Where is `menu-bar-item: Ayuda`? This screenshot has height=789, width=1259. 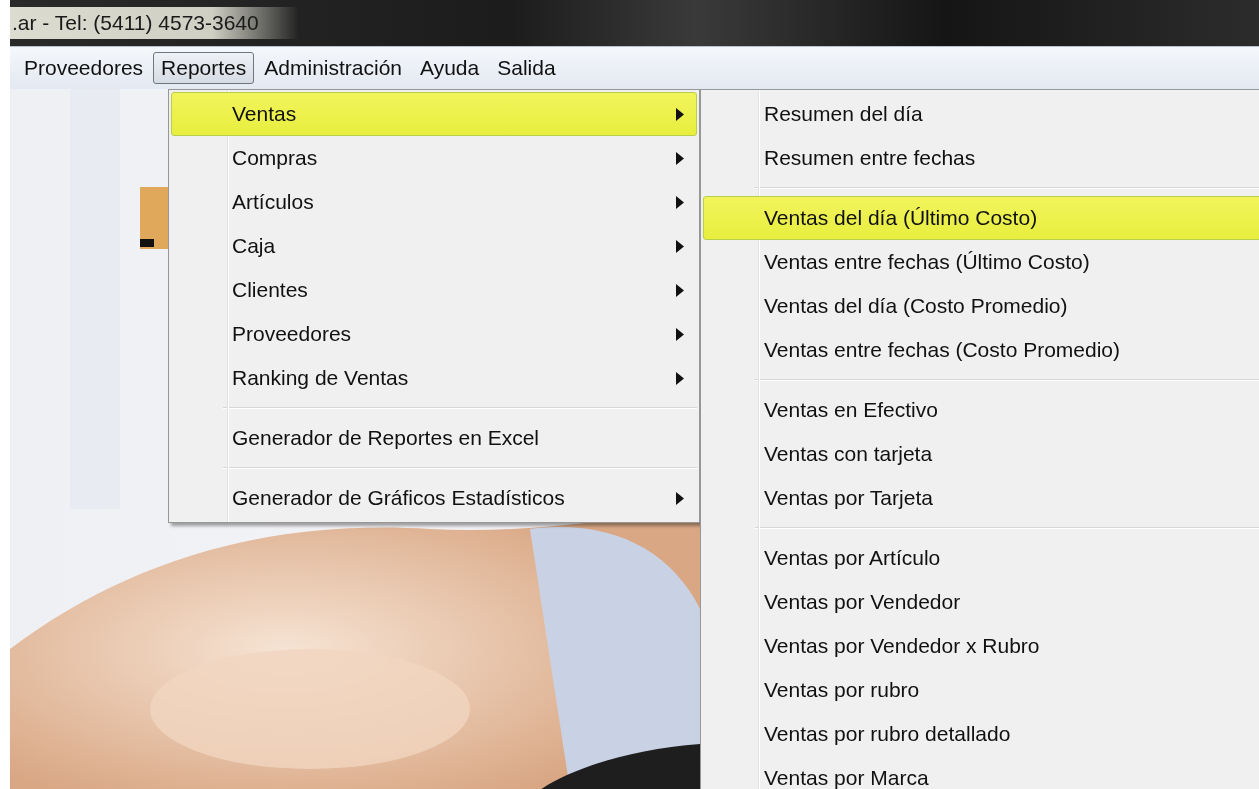 menu-bar-item: Ayuda is located at coordinates (450, 68).